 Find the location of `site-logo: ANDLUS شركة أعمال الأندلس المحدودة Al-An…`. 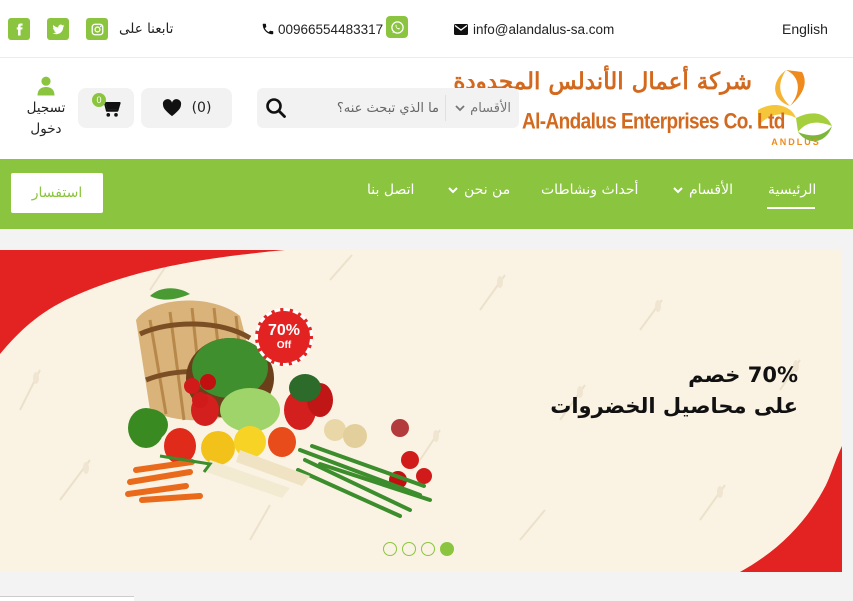

site-logo: ANDLUS شركة أعمال الأندلس المحدودة Al-An… is located at coordinates (646, 109).